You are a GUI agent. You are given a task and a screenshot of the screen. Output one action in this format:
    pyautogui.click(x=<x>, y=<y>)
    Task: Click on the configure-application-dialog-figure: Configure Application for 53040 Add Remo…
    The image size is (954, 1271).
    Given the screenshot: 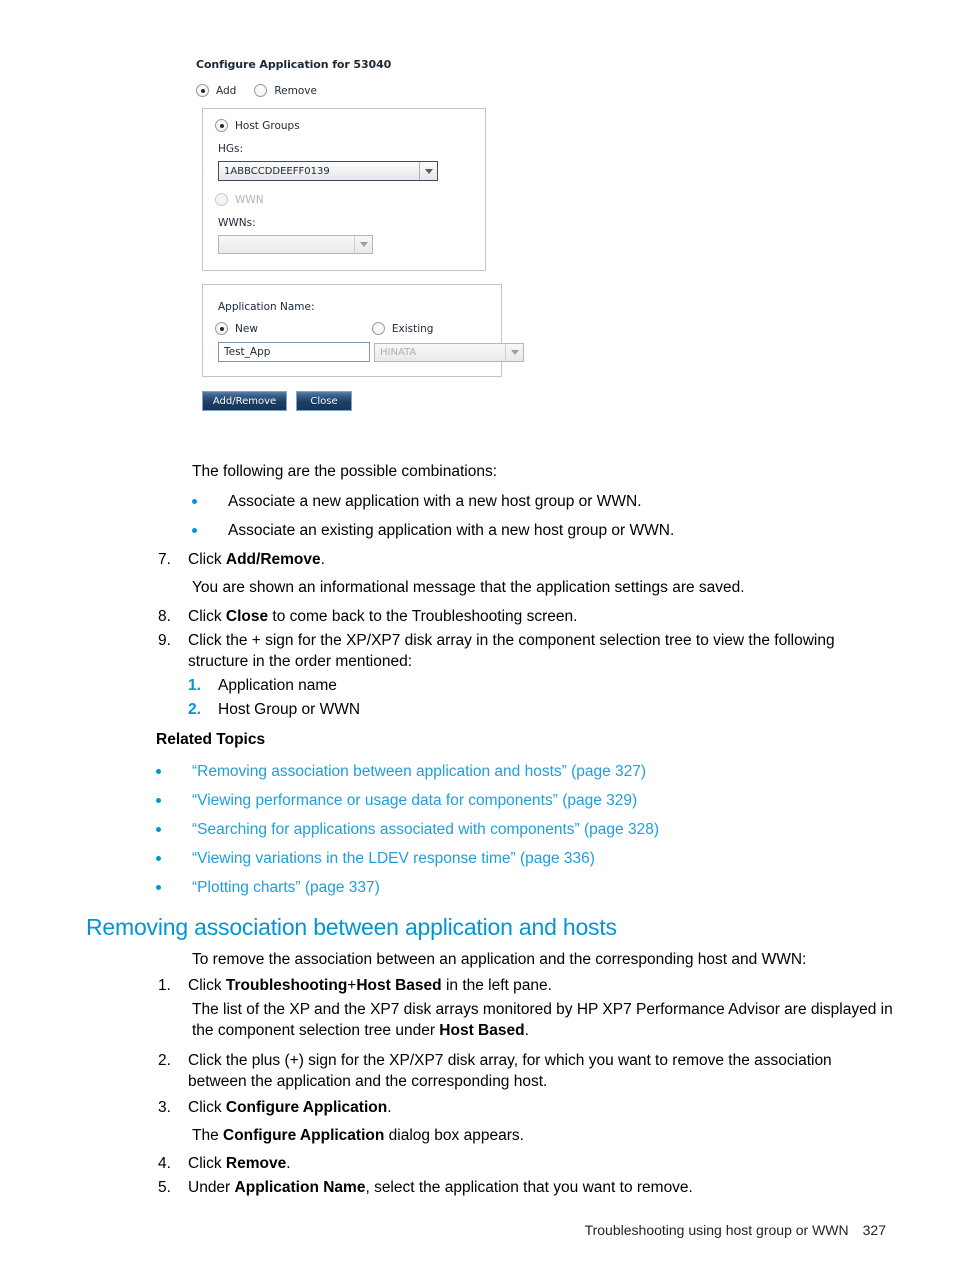 What is the action you would take?
    pyautogui.click(x=361, y=234)
    